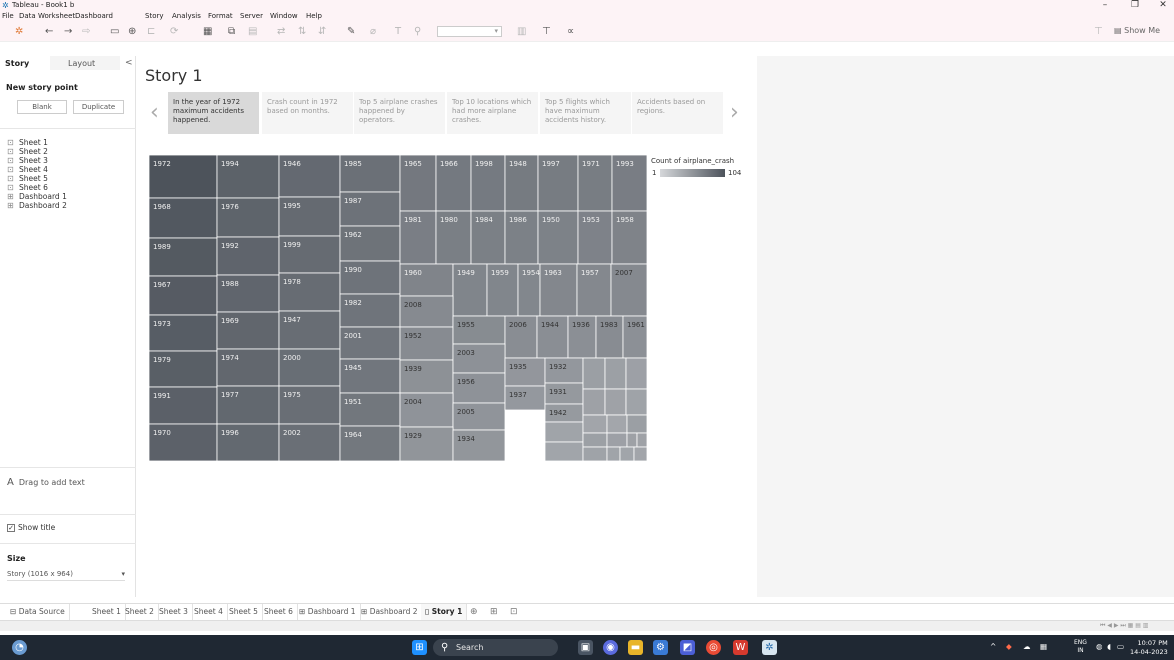 This screenshot has width=1174, height=660. What do you see at coordinates (1080, 647) in the screenshot?
I see `language-indicator: ENG IN` at bounding box center [1080, 647].